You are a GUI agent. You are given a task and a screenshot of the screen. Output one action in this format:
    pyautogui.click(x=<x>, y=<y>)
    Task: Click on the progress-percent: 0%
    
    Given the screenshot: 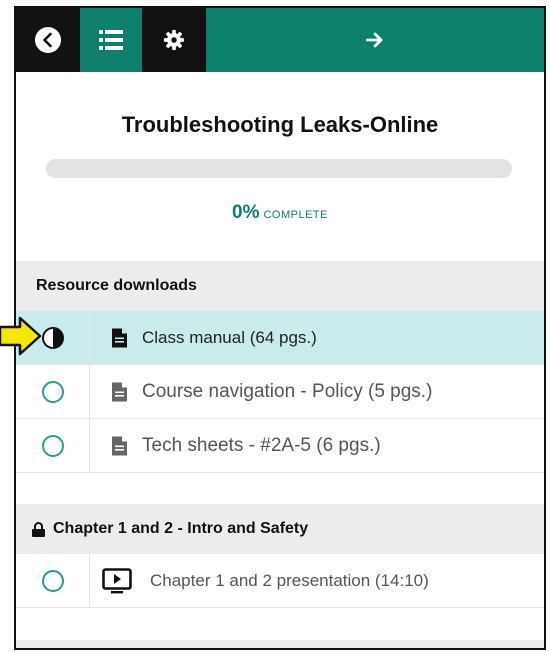 What is the action you would take?
    pyautogui.click(x=246, y=212)
    